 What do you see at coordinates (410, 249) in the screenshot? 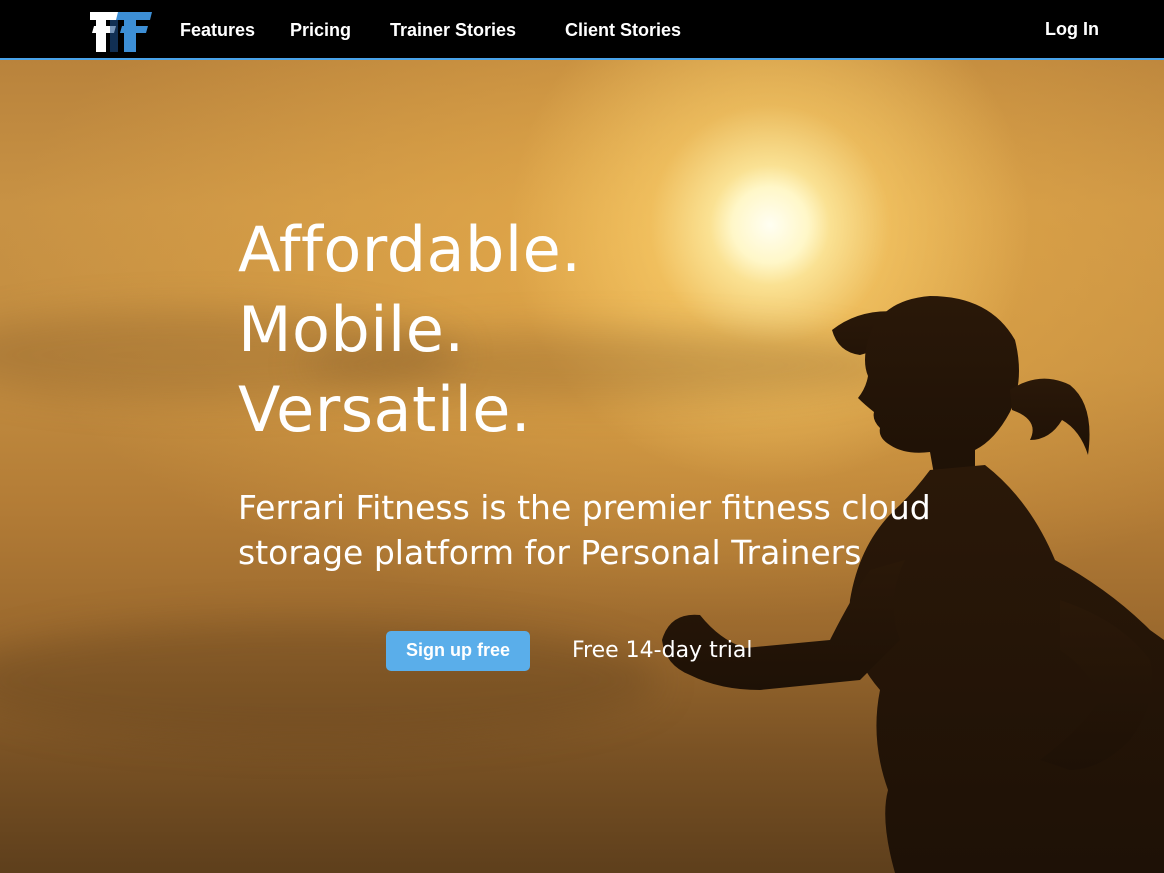
I see `headline-line-affordable: Affordable.` at bounding box center [410, 249].